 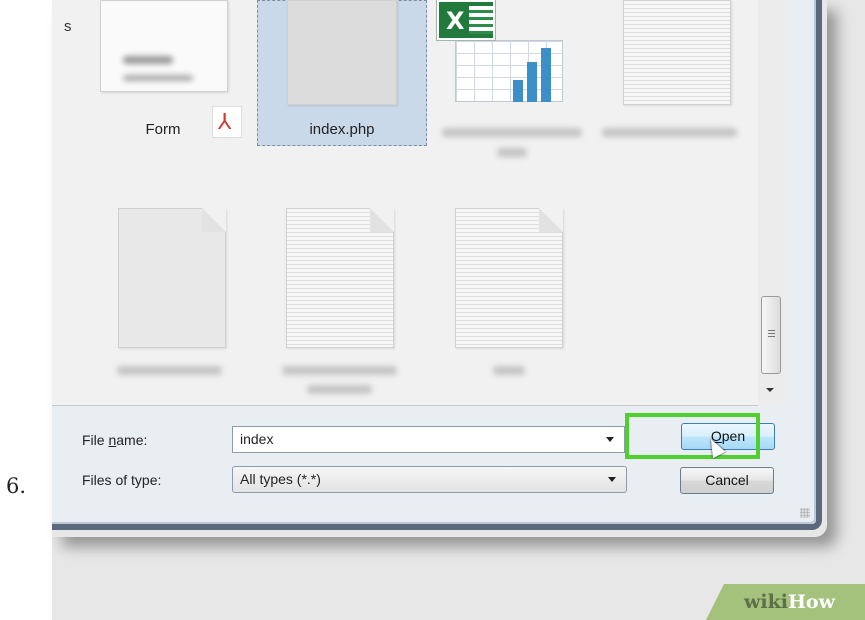 I want to click on file-name-combo: index, so click(x=428, y=439).